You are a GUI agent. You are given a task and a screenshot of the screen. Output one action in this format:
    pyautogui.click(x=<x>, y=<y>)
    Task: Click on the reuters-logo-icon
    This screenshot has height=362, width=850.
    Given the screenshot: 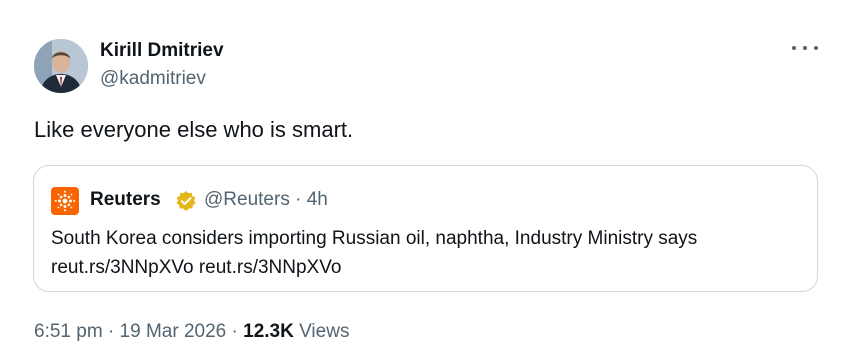 What is the action you would take?
    pyautogui.click(x=65, y=201)
    